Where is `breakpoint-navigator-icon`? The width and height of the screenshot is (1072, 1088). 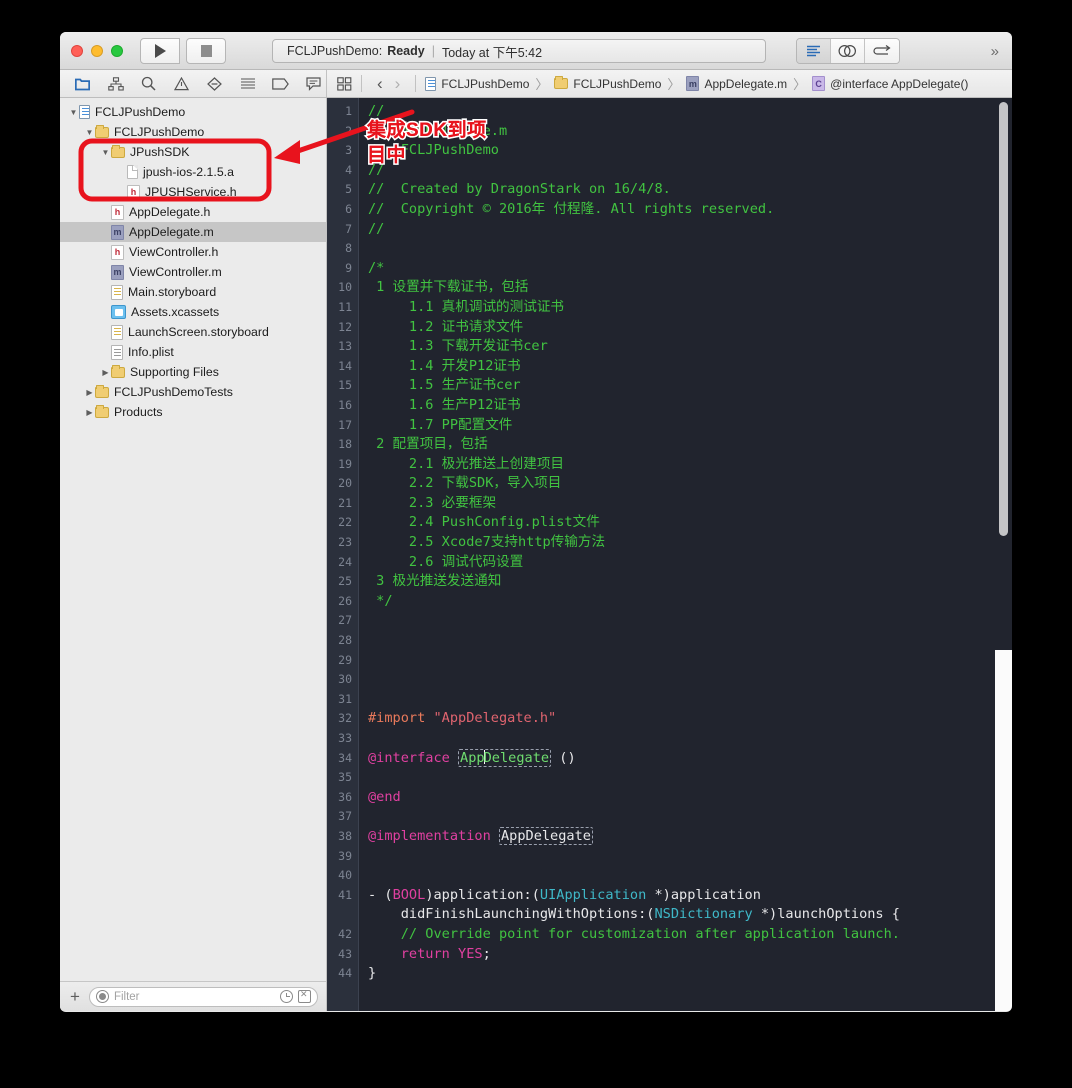
breakpoint-navigator-icon is located at coordinates (280, 83).